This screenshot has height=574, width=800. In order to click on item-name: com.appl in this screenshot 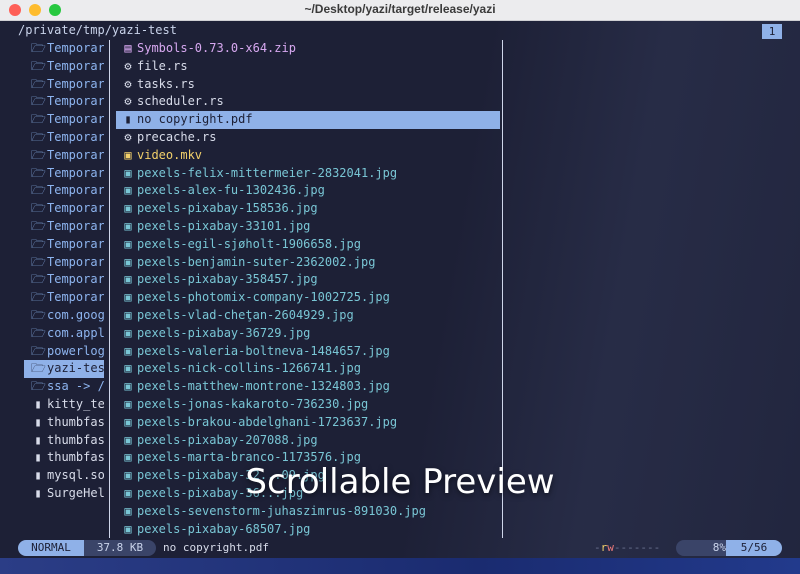, I will do `click(75, 332)`.